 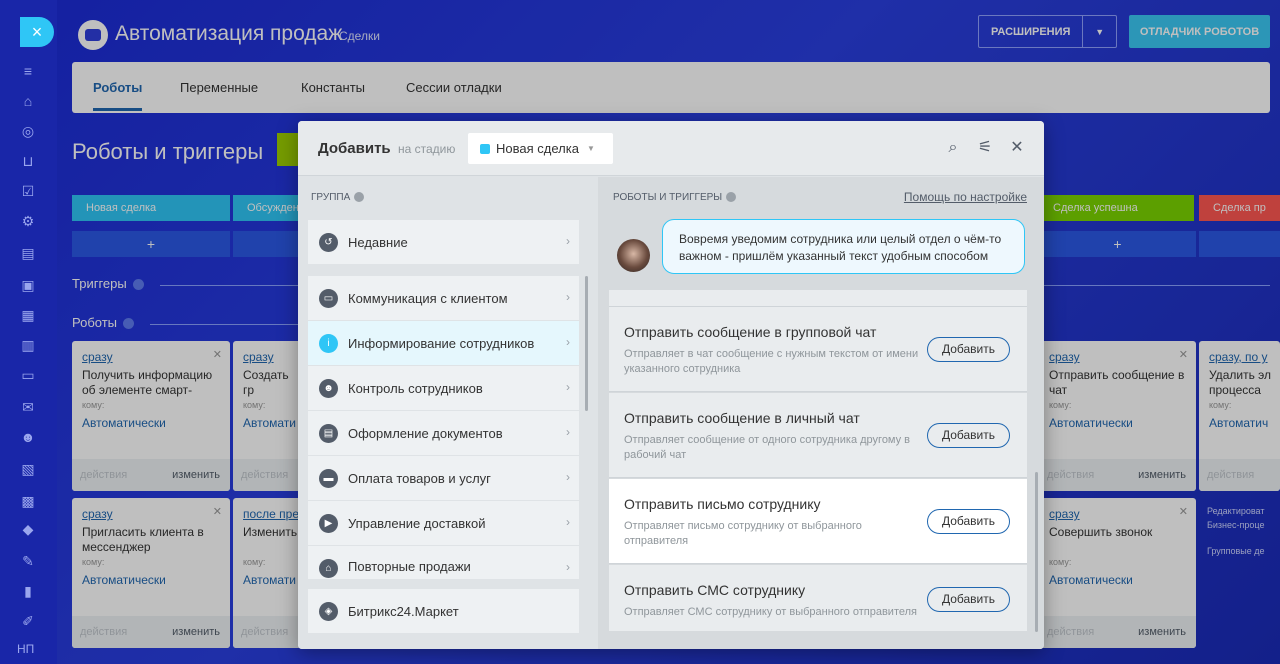 I want to click on group-item-label: Оплата товаров и услуг, so click(x=419, y=478).